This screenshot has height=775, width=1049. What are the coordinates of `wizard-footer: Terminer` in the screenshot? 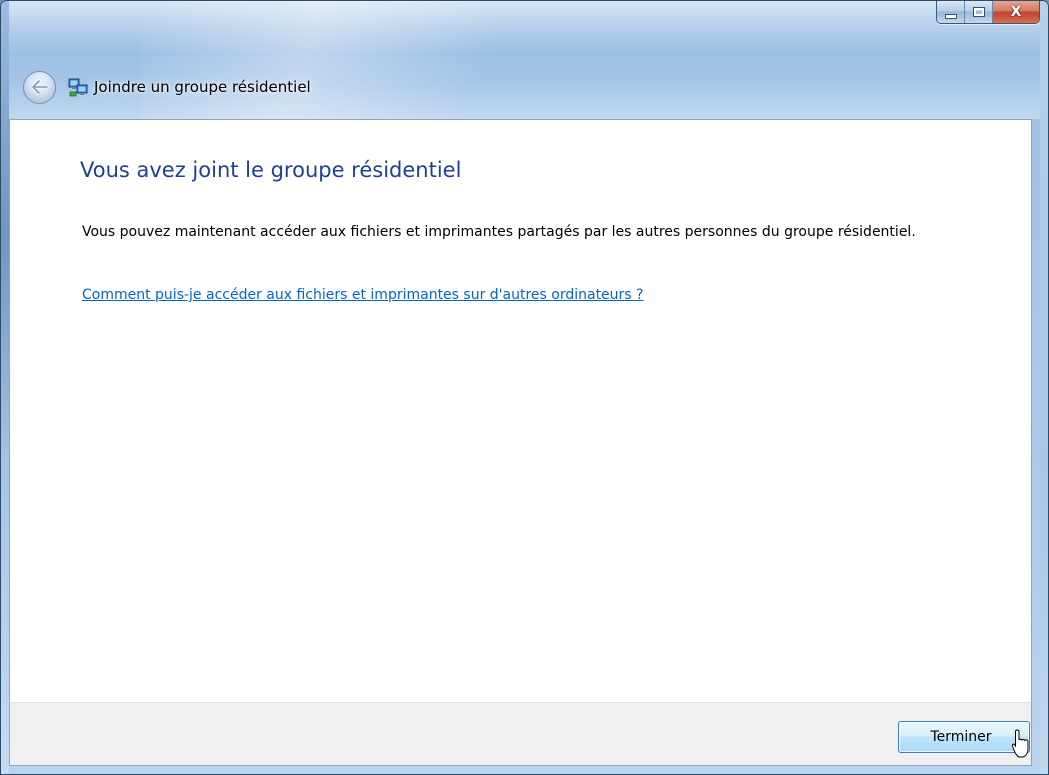 It's located at (520, 734).